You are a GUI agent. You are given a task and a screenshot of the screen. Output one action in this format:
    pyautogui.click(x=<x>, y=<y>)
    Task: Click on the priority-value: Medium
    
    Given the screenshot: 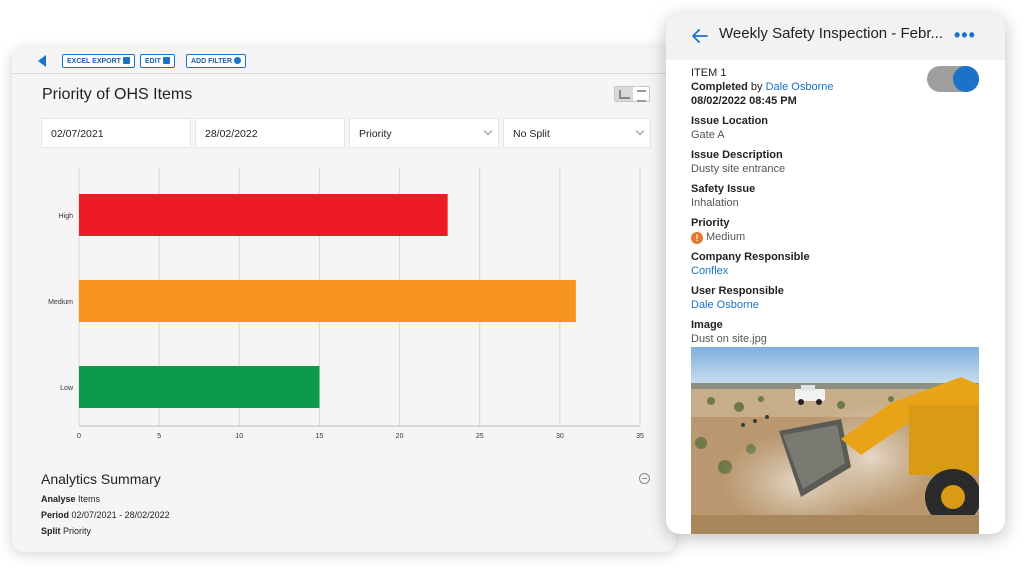 What is the action you would take?
    pyautogui.click(x=726, y=237)
    